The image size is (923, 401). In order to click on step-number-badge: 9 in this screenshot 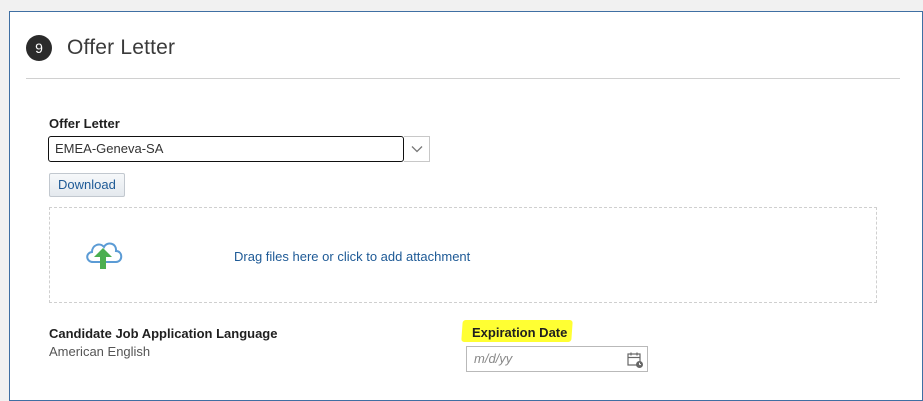, I will do `click(39, 48)`.